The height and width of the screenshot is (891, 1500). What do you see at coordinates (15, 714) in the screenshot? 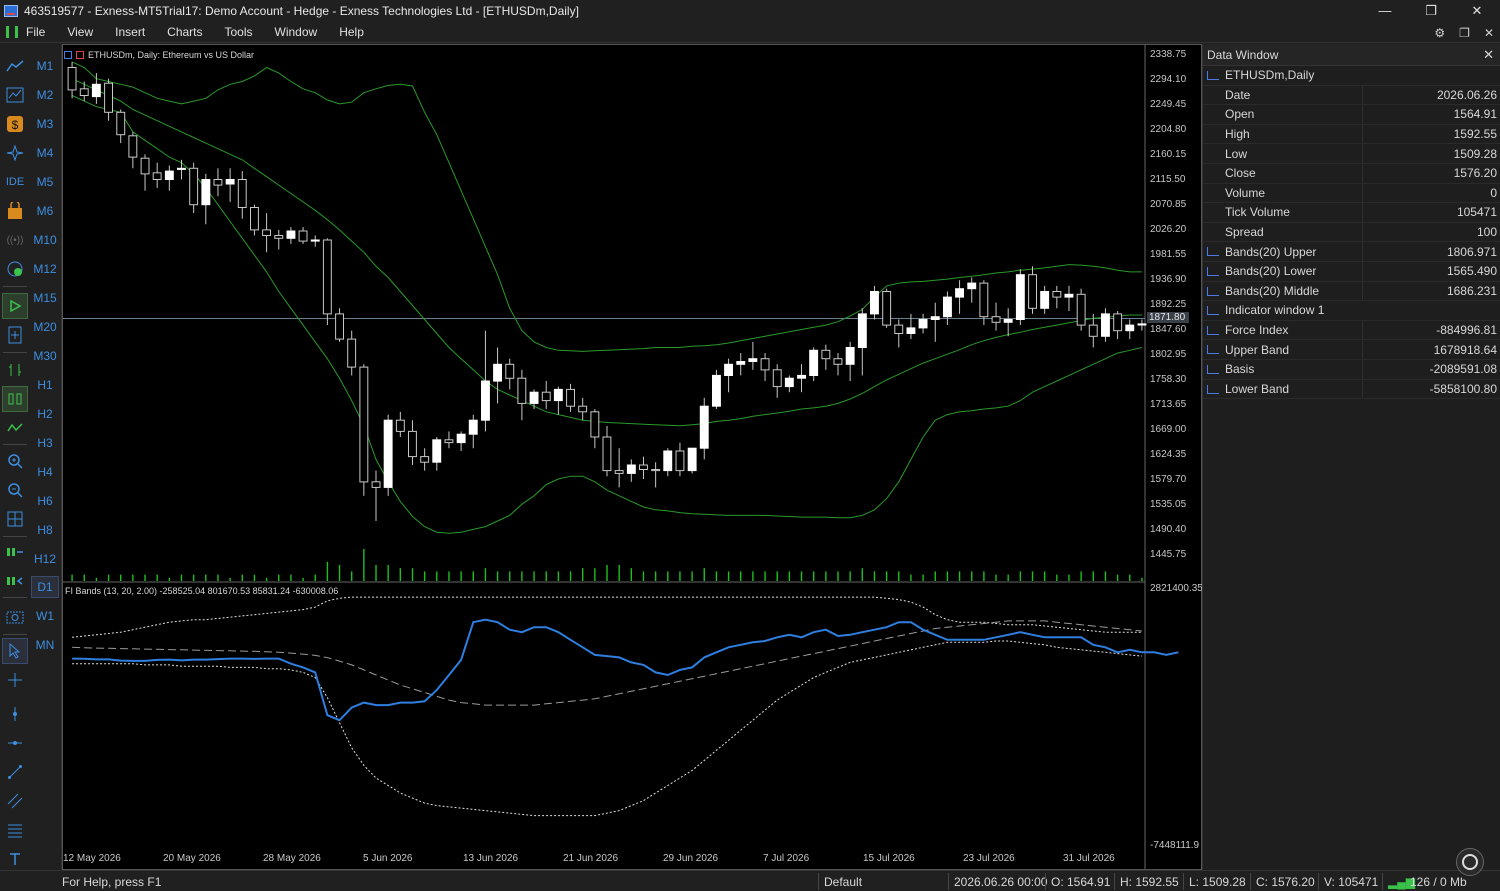
I see `vertical-line-icon` at bounding box center [15, 714].